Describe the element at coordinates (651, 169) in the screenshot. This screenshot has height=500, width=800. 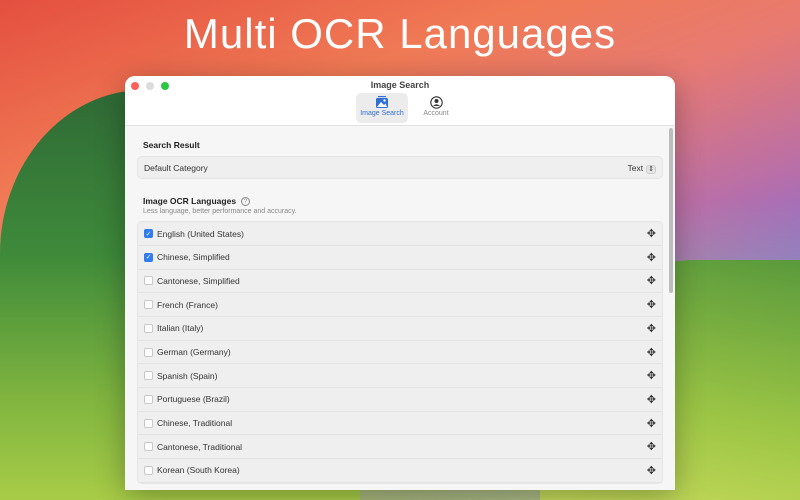
I see `chevron-up-down-icon: ⇕` at that location.